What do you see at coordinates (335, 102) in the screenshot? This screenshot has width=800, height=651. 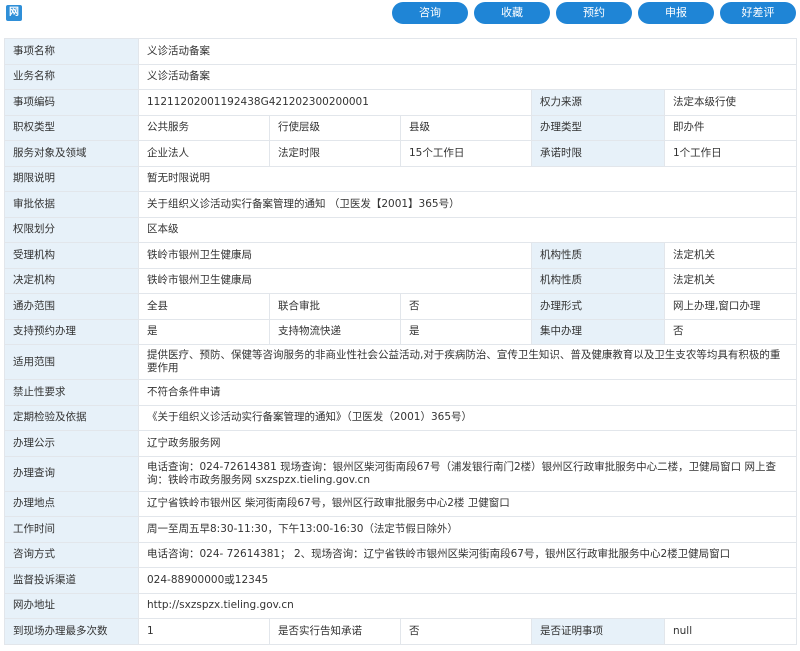 I see `field-value: 11211202001192438G421202300200001` at bounding box center [335, 102].